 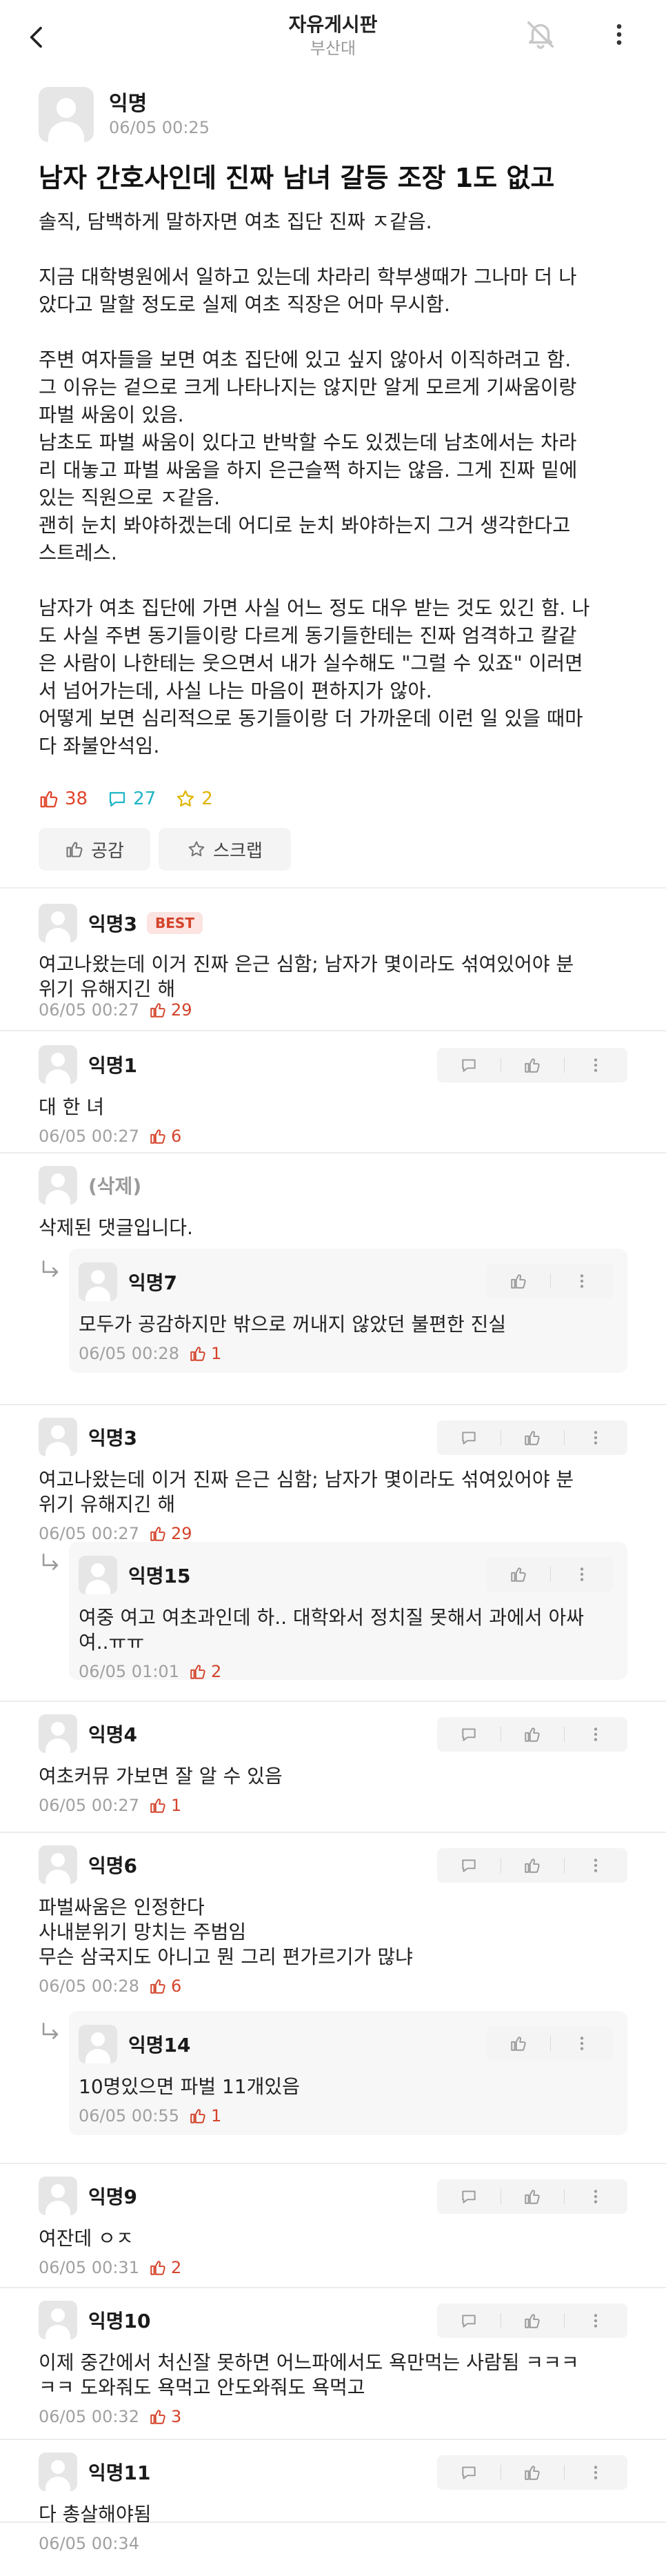 What do you see at coordinates (308, 442) in the screenshot?
I see `post-body-line: 남초도 파벌 싸움이 있다고 반박할 수도 있겠는데 남초에서는 차라` at bounding box center [308, 442].